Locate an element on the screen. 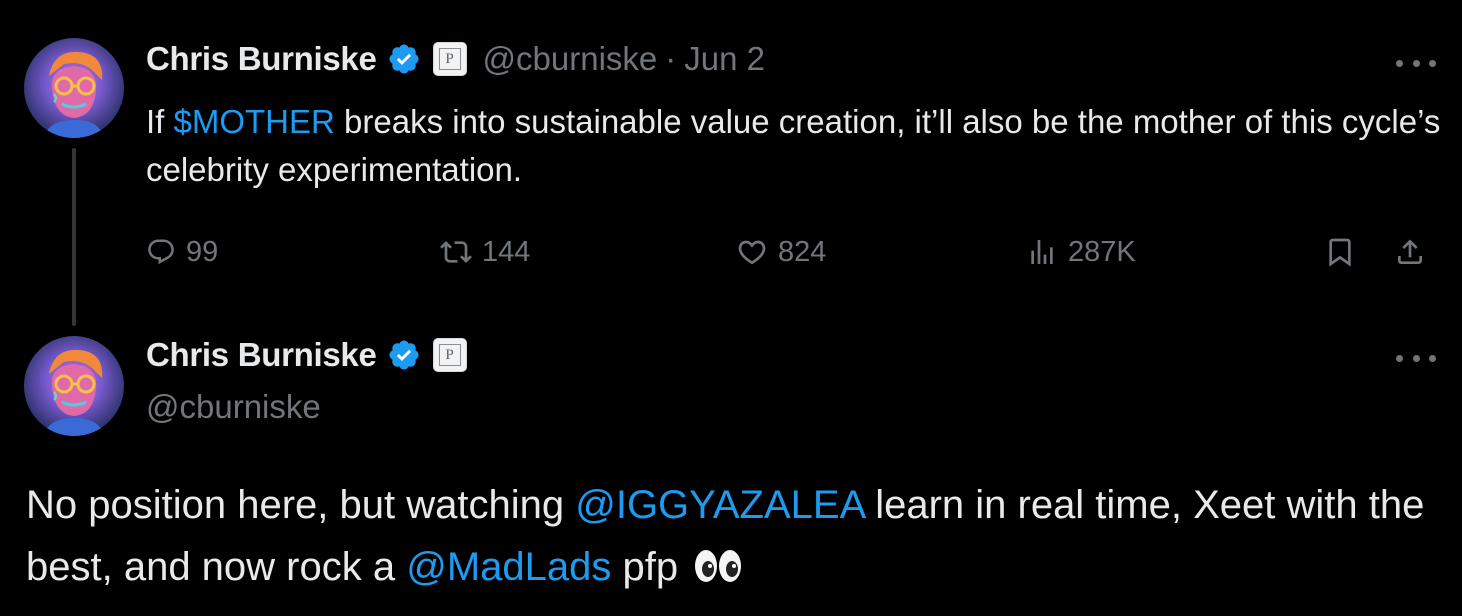 The image size is (1462, 616). reply-icon is located at coordinates (161, 252).